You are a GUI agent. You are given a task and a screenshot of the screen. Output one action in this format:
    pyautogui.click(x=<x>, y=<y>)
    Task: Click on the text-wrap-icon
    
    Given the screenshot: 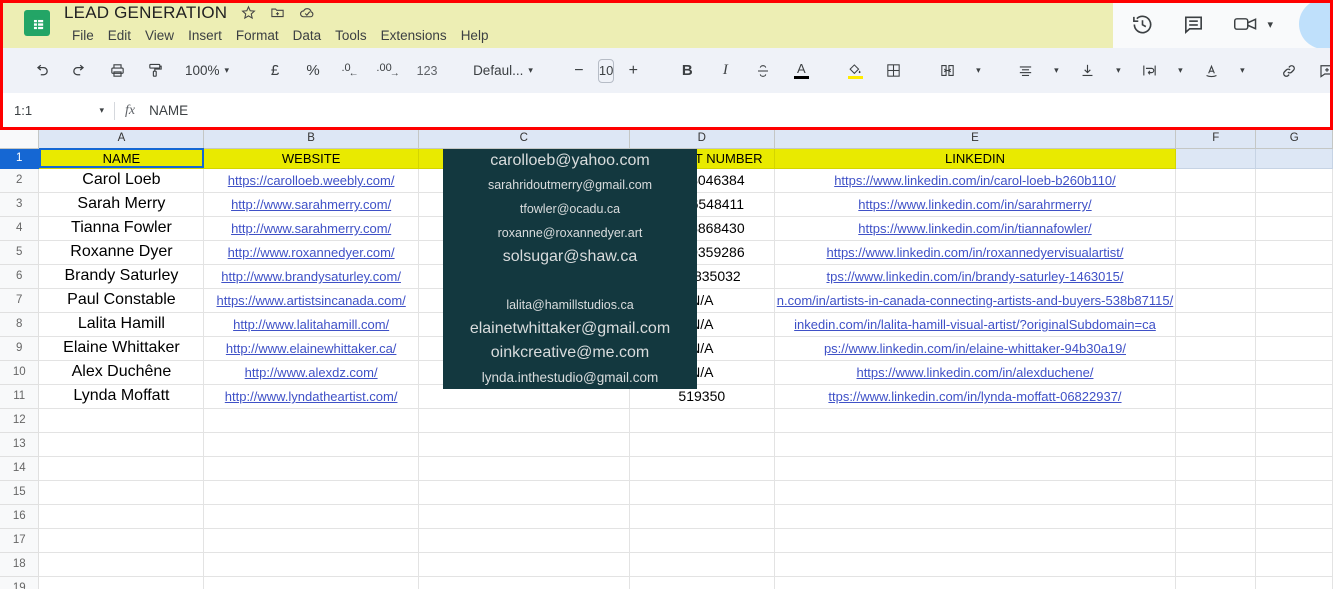 What is the action you would take?
    pyautogui.click(x=1149, y=71)
    